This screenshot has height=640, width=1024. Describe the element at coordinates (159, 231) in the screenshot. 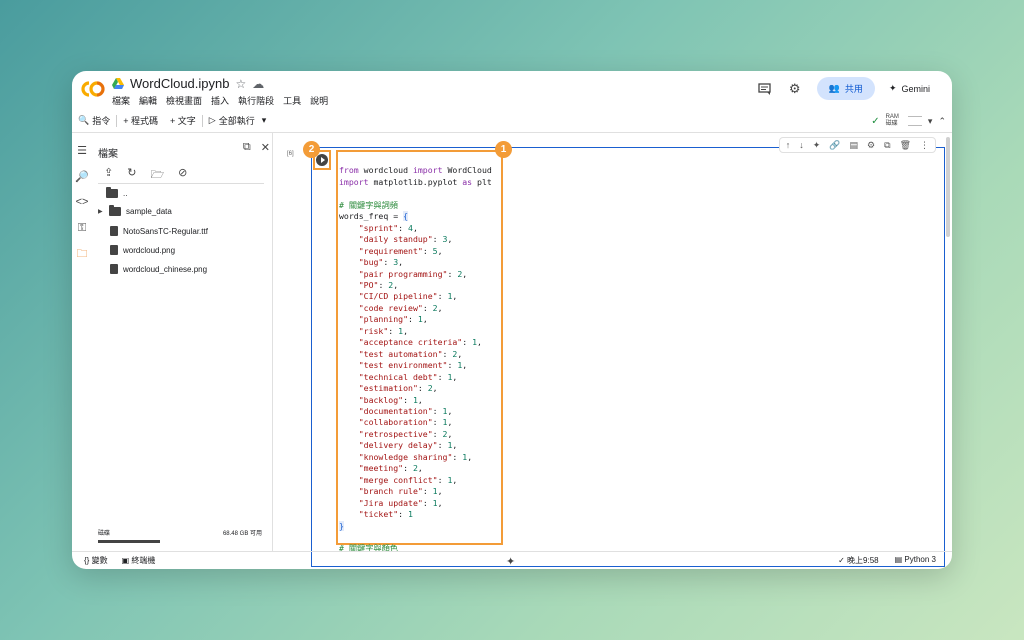

I see `file-row-font: NotoSansTC-Regular.ttf` at that location.